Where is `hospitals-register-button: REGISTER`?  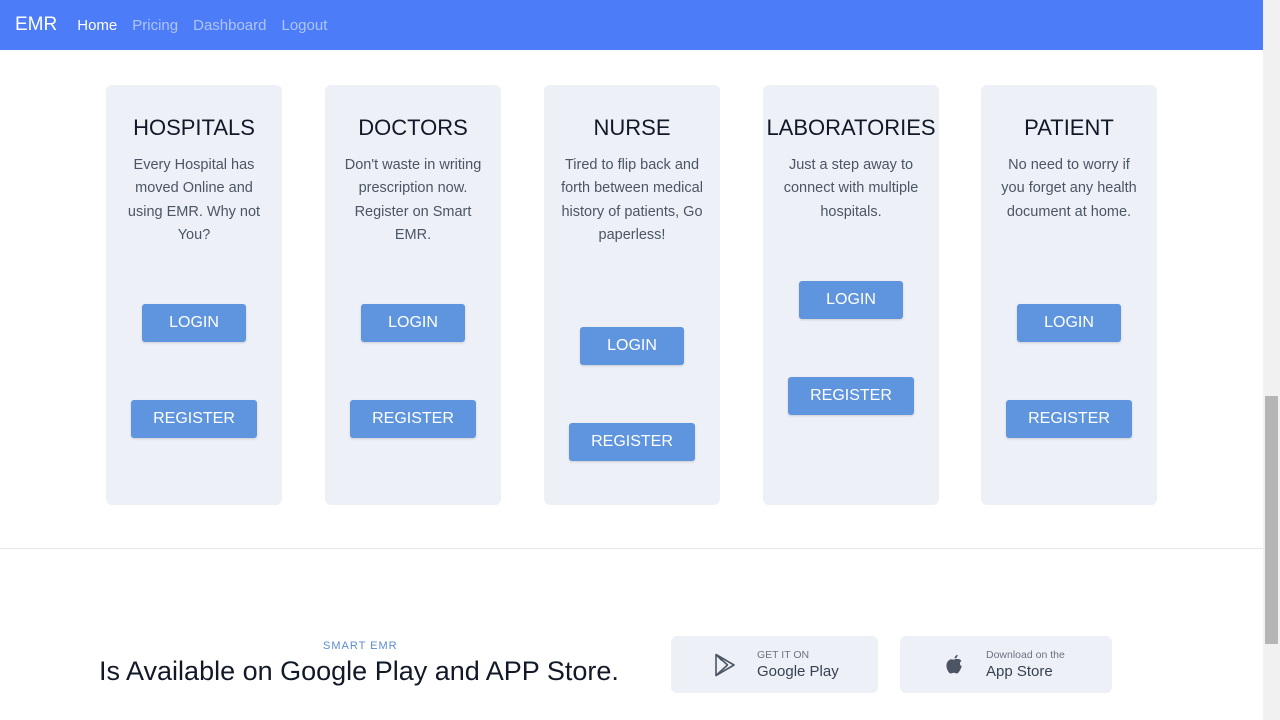
hospitals-register-button: REGISTER is located at coordinates (194, 419).